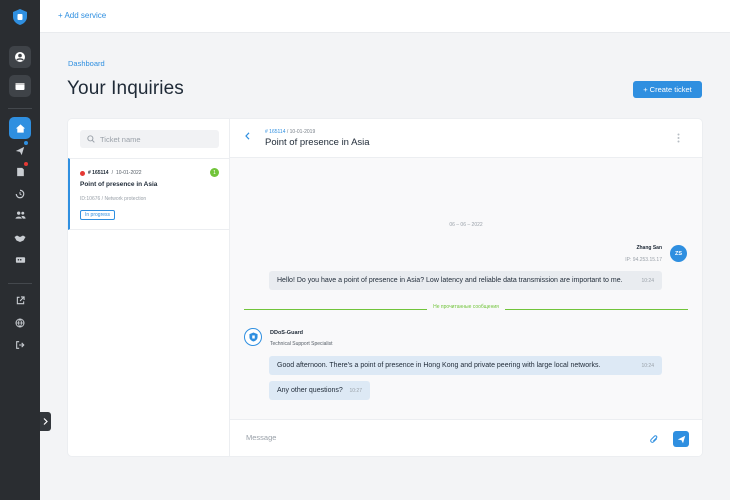  What do you see at coordinates (261, 437) in the screenshot?
I see `message-input: Message` at bounding box center [261, 437].